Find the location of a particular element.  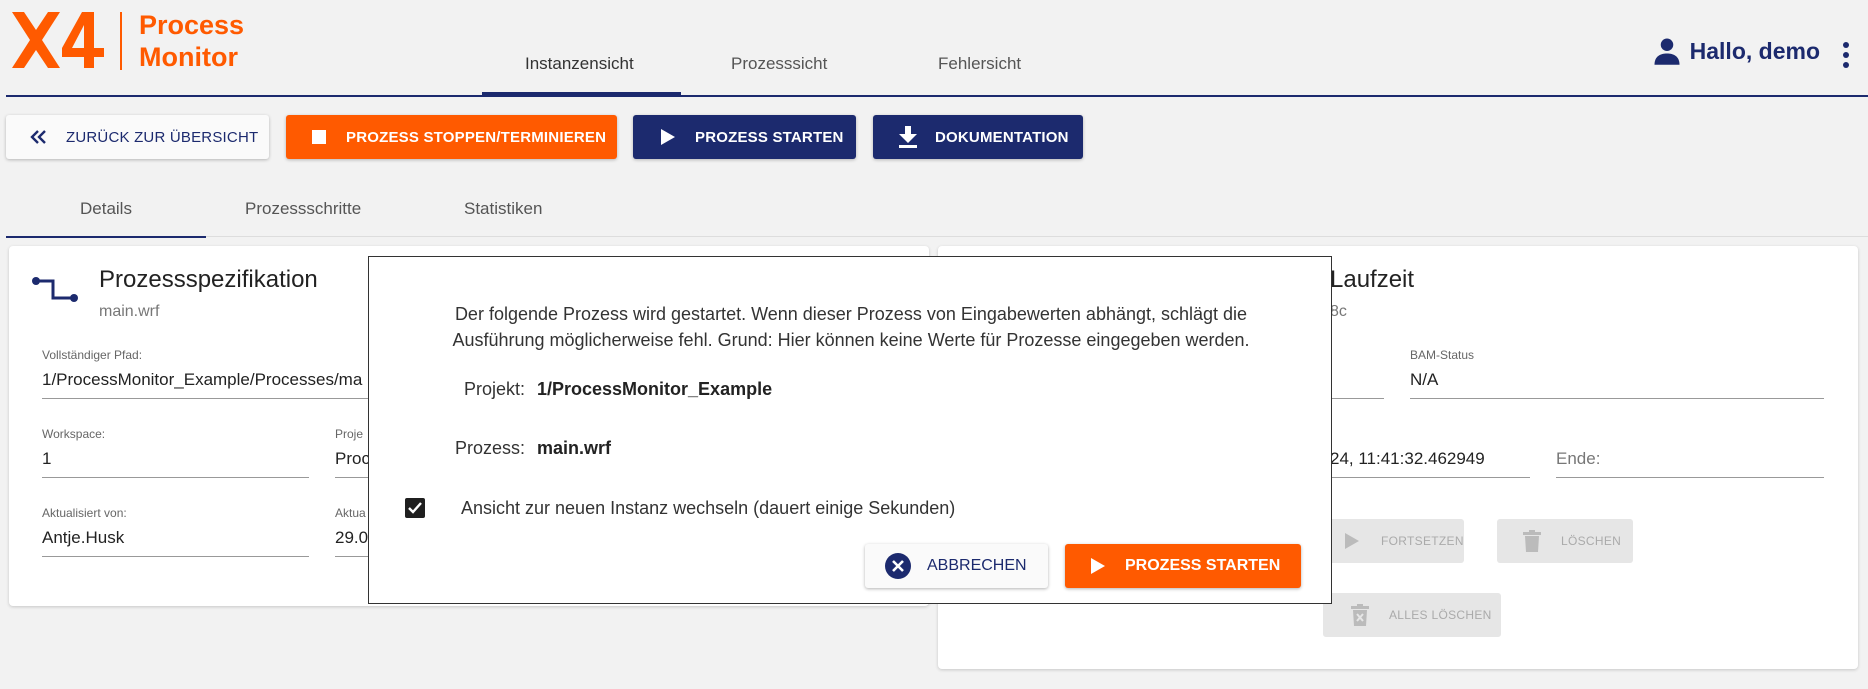

dialog-start-button: PROZESS STARTEN is located at coordinates (1183, 566).